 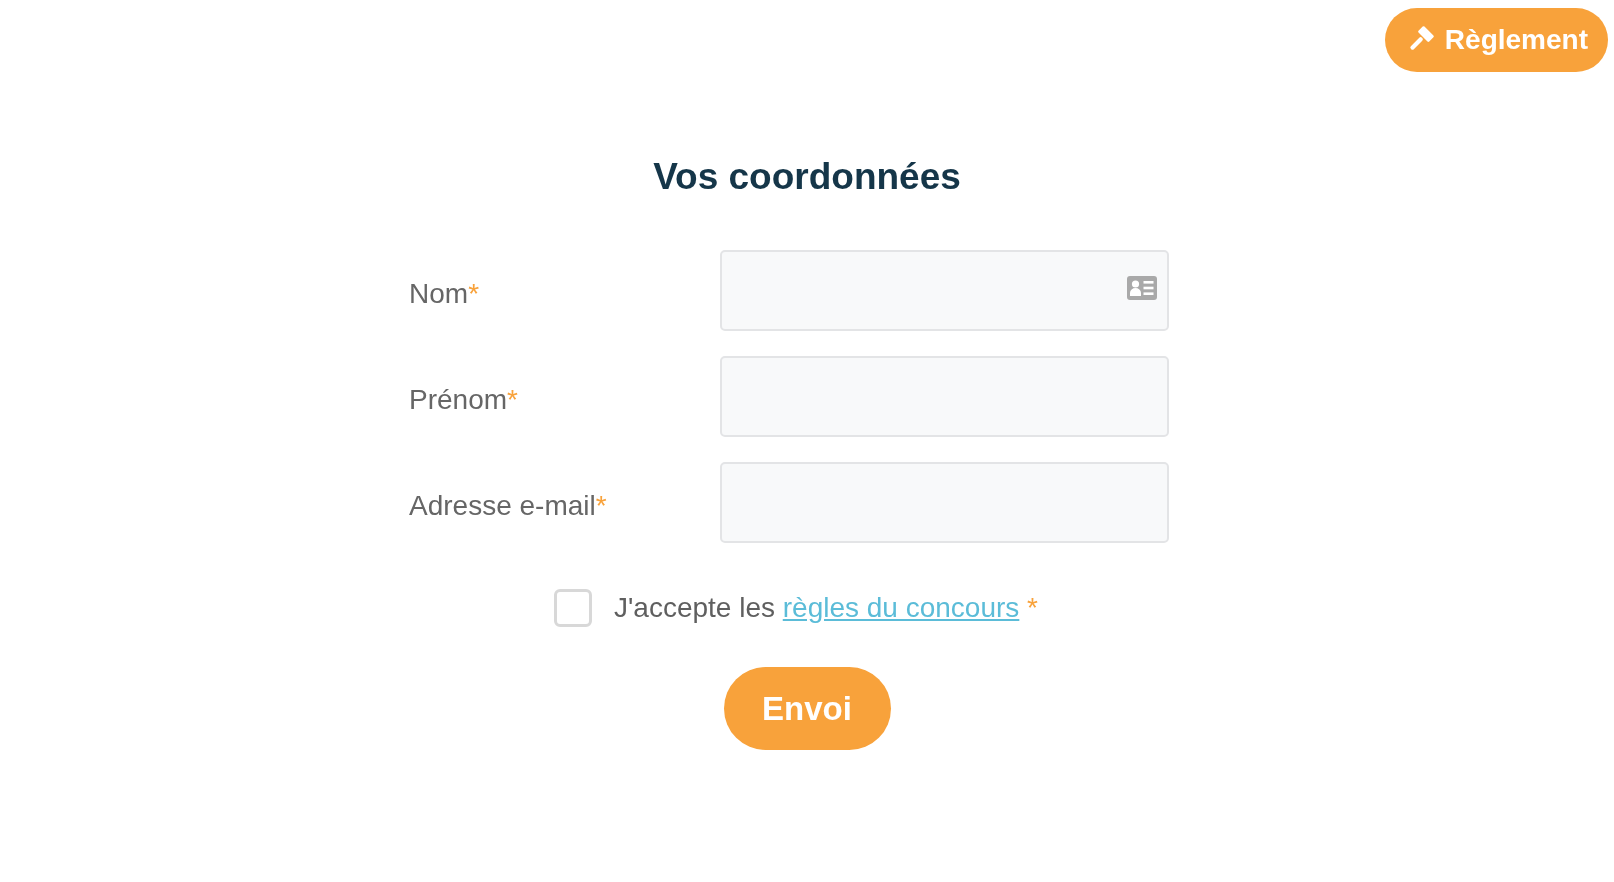 What do you see at coordinates (573, 608) in the screenshot?
I see `checkbox` at bounding box center [573, 608].